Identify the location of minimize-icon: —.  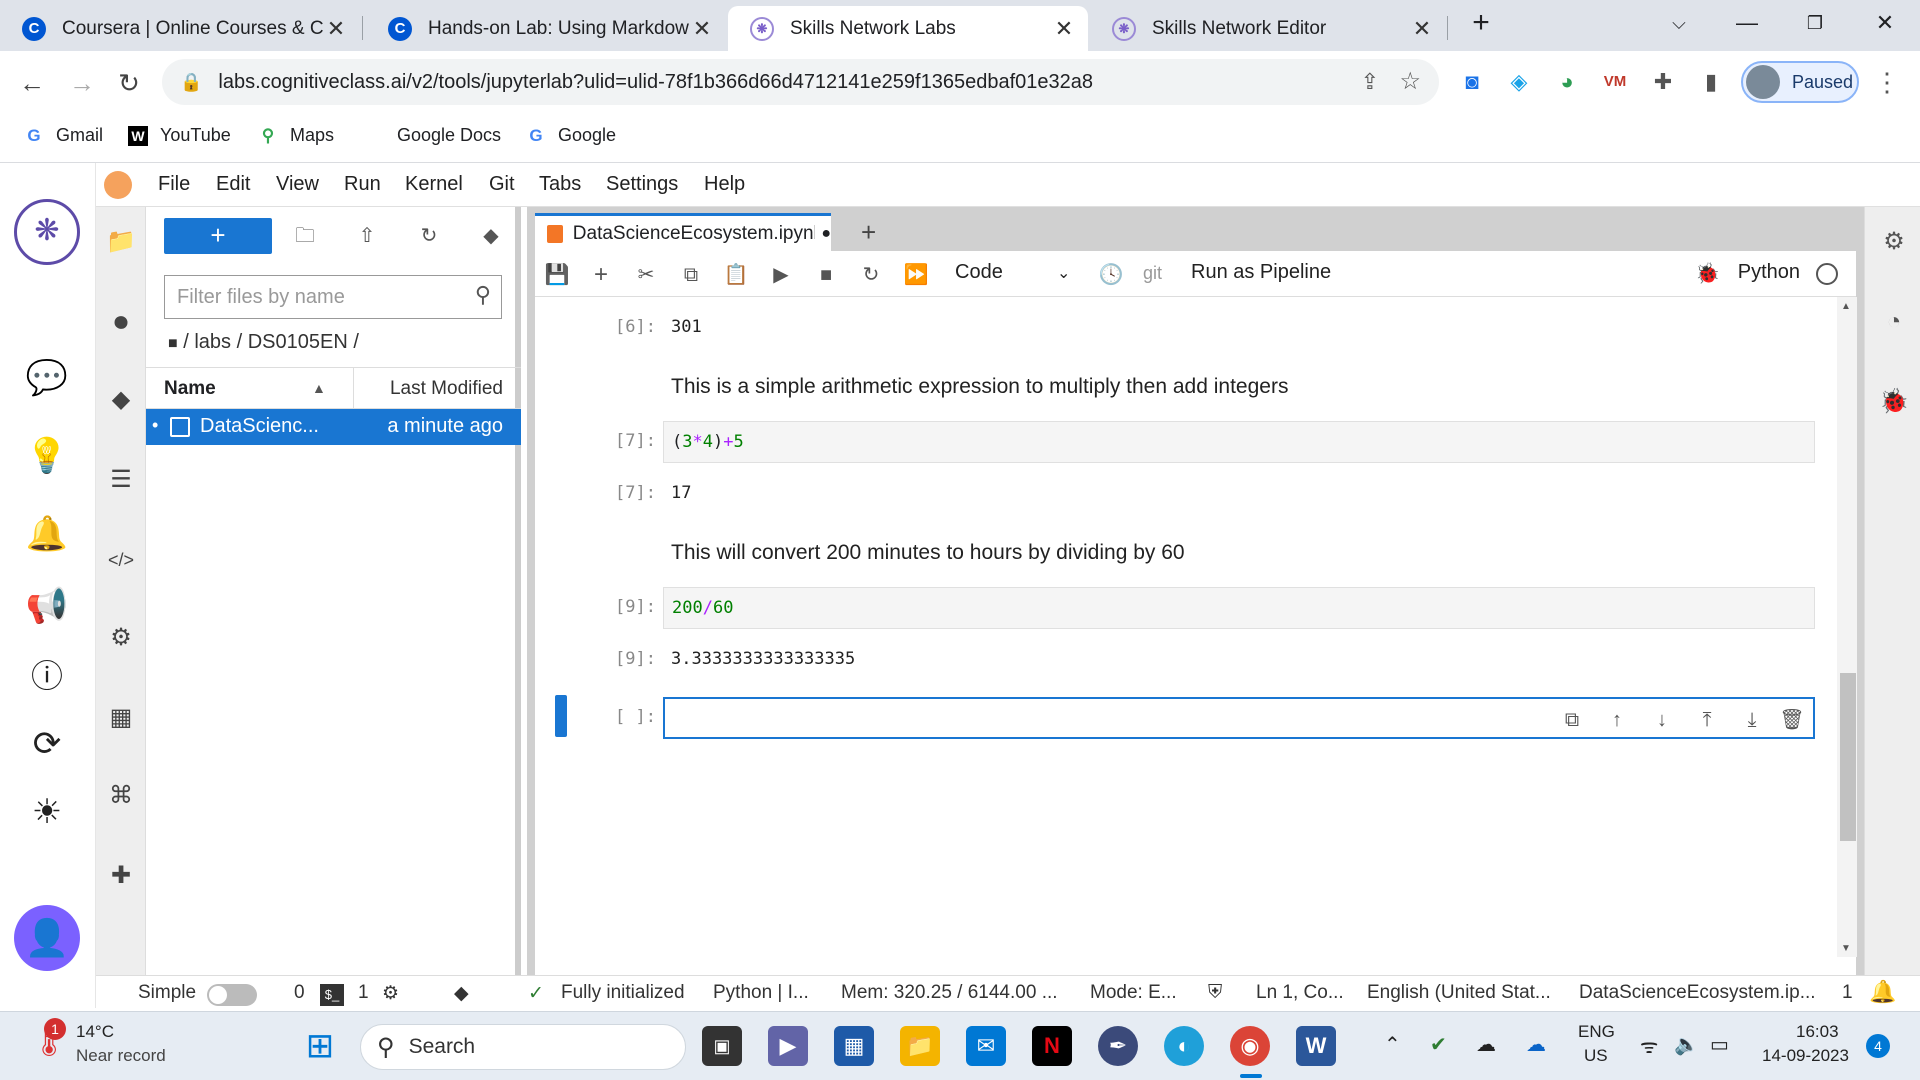
(1747, 23).